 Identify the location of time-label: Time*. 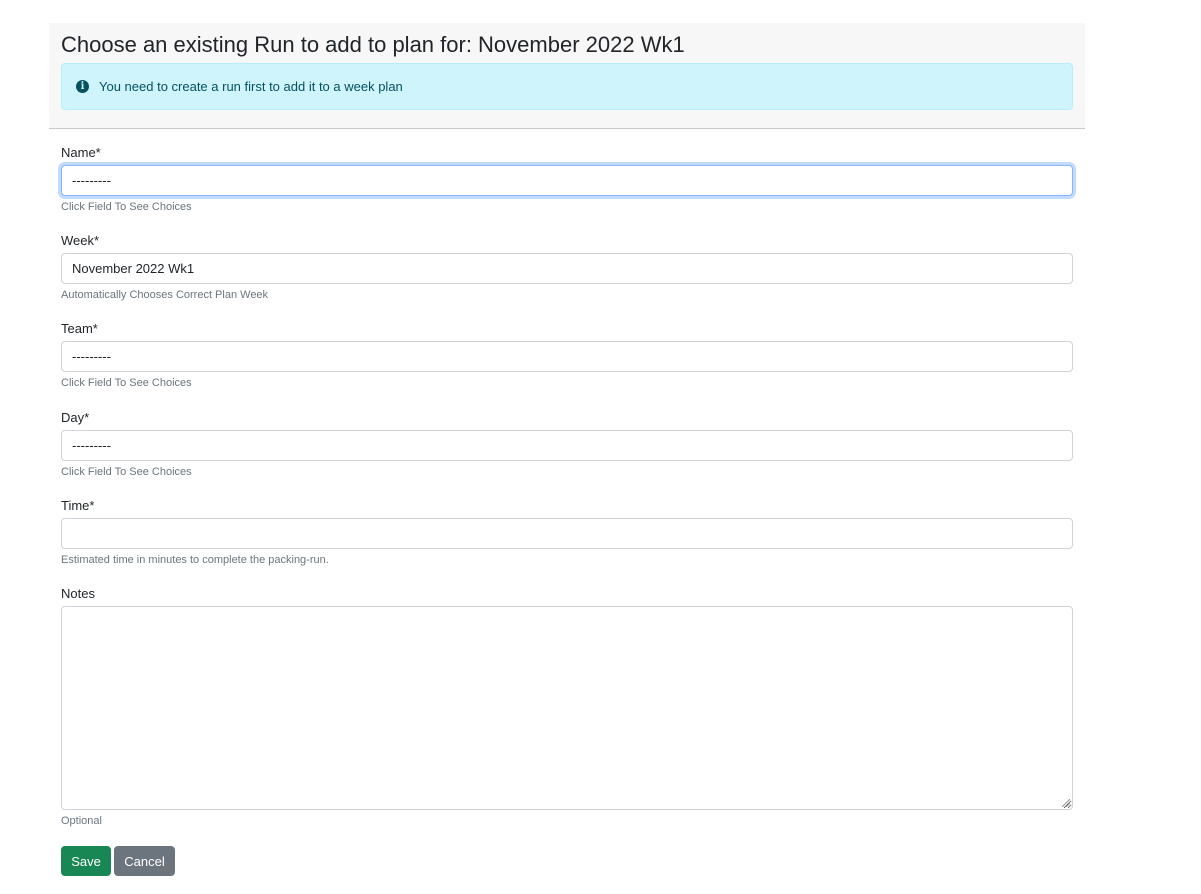
(78, 505).